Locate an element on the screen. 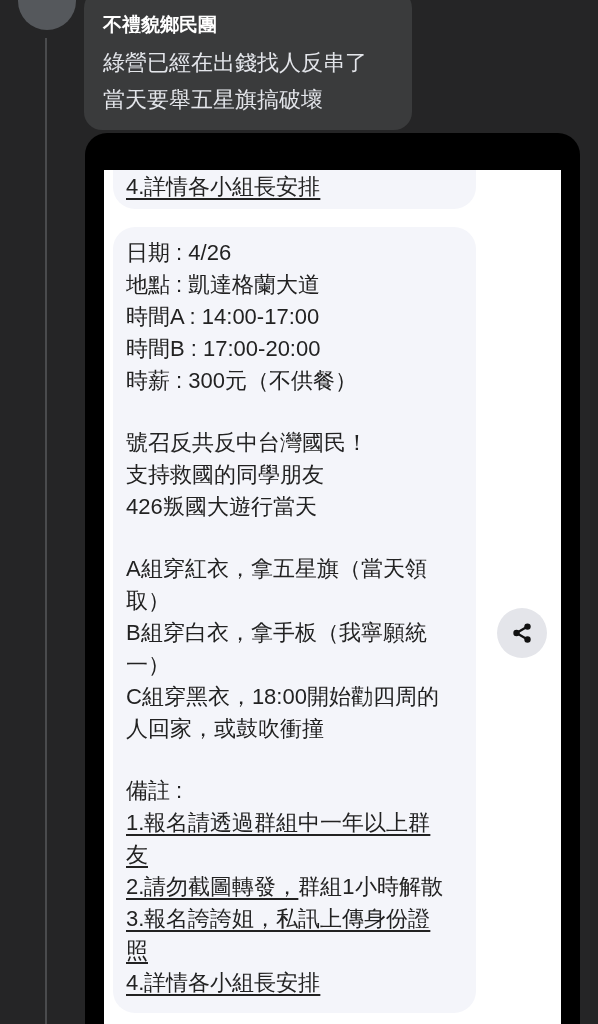  message-text: C組穿黑衣，18:00開始勸四周的 is located at coordinates (282, 696).